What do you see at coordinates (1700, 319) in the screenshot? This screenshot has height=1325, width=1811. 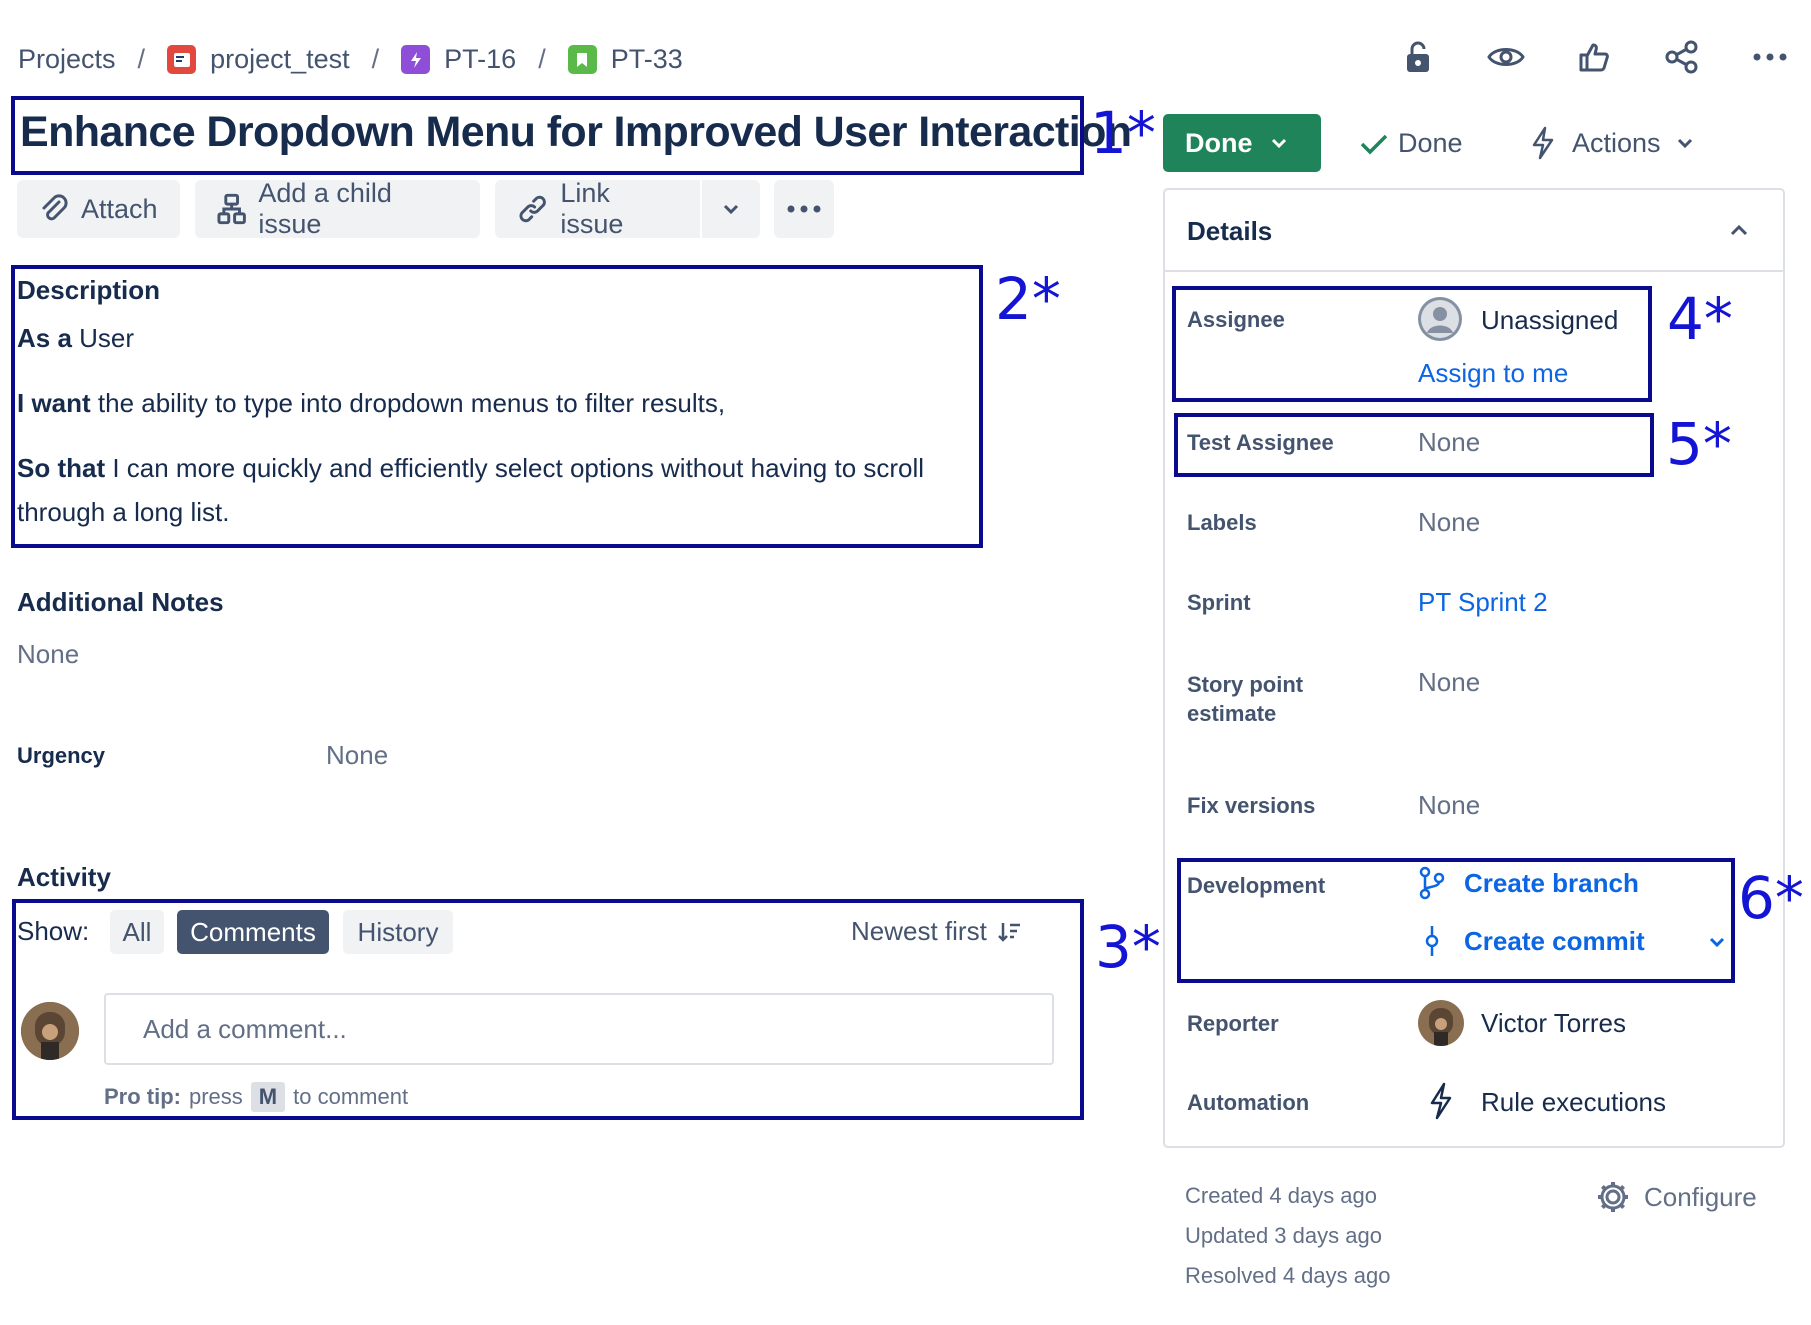 I see `annotation-label-4: 4*` at bounding box center [1700, 319].